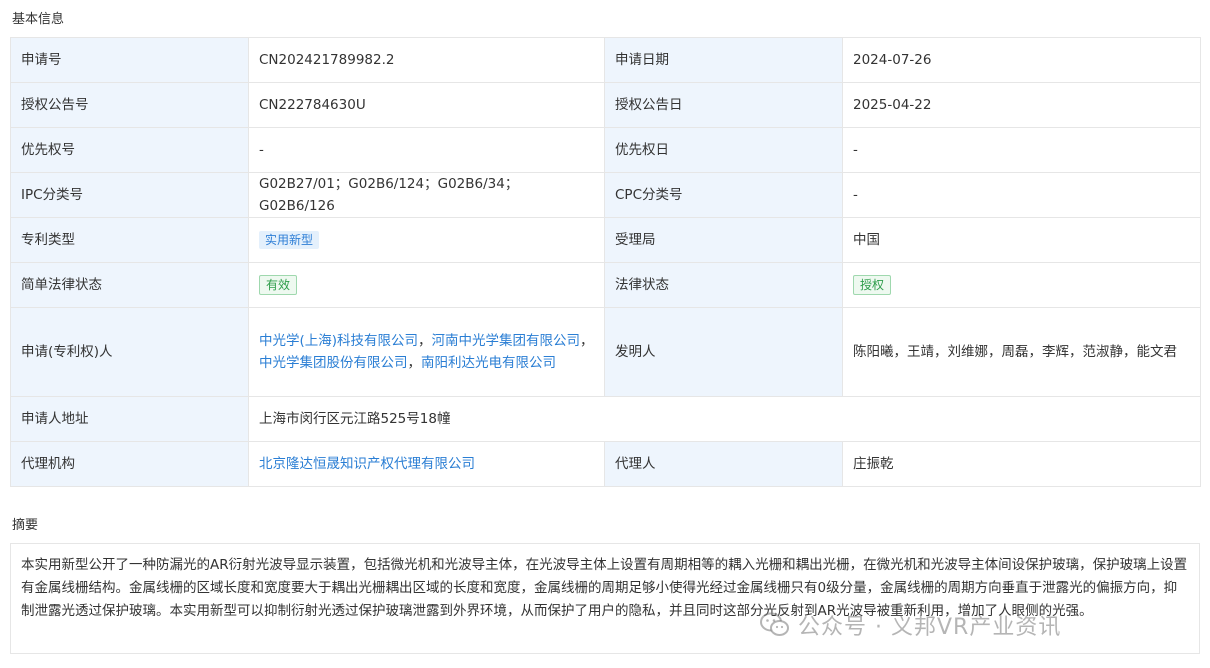  I want to click on office-label: 受理局, so click(723, 240).